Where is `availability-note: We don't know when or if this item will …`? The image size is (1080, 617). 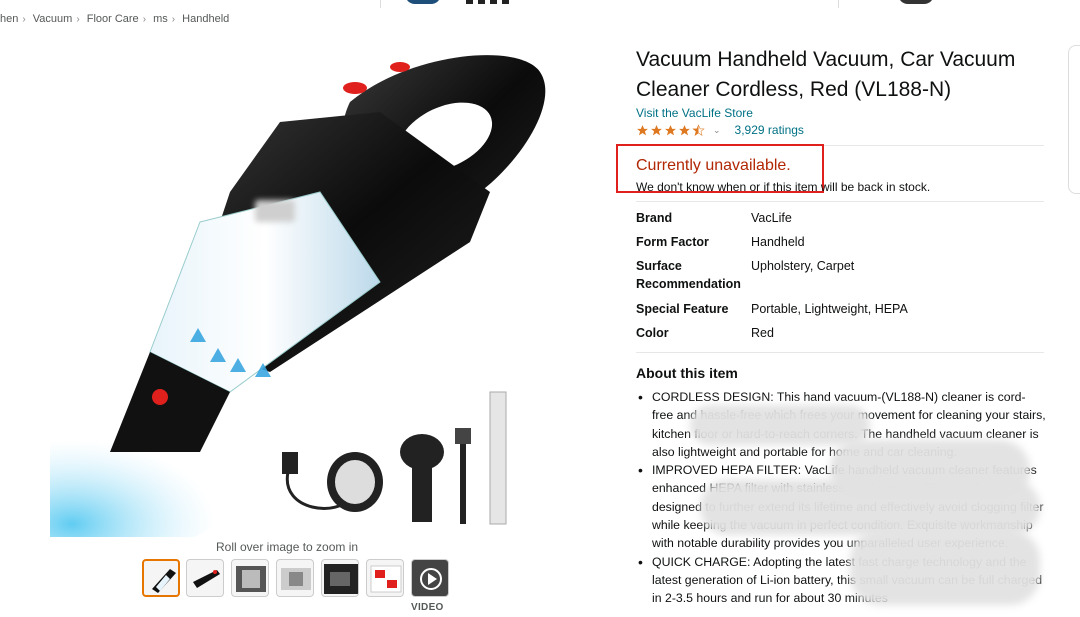
availability-note: We don't know when or if this item will … is located at coordinates (783, 187).